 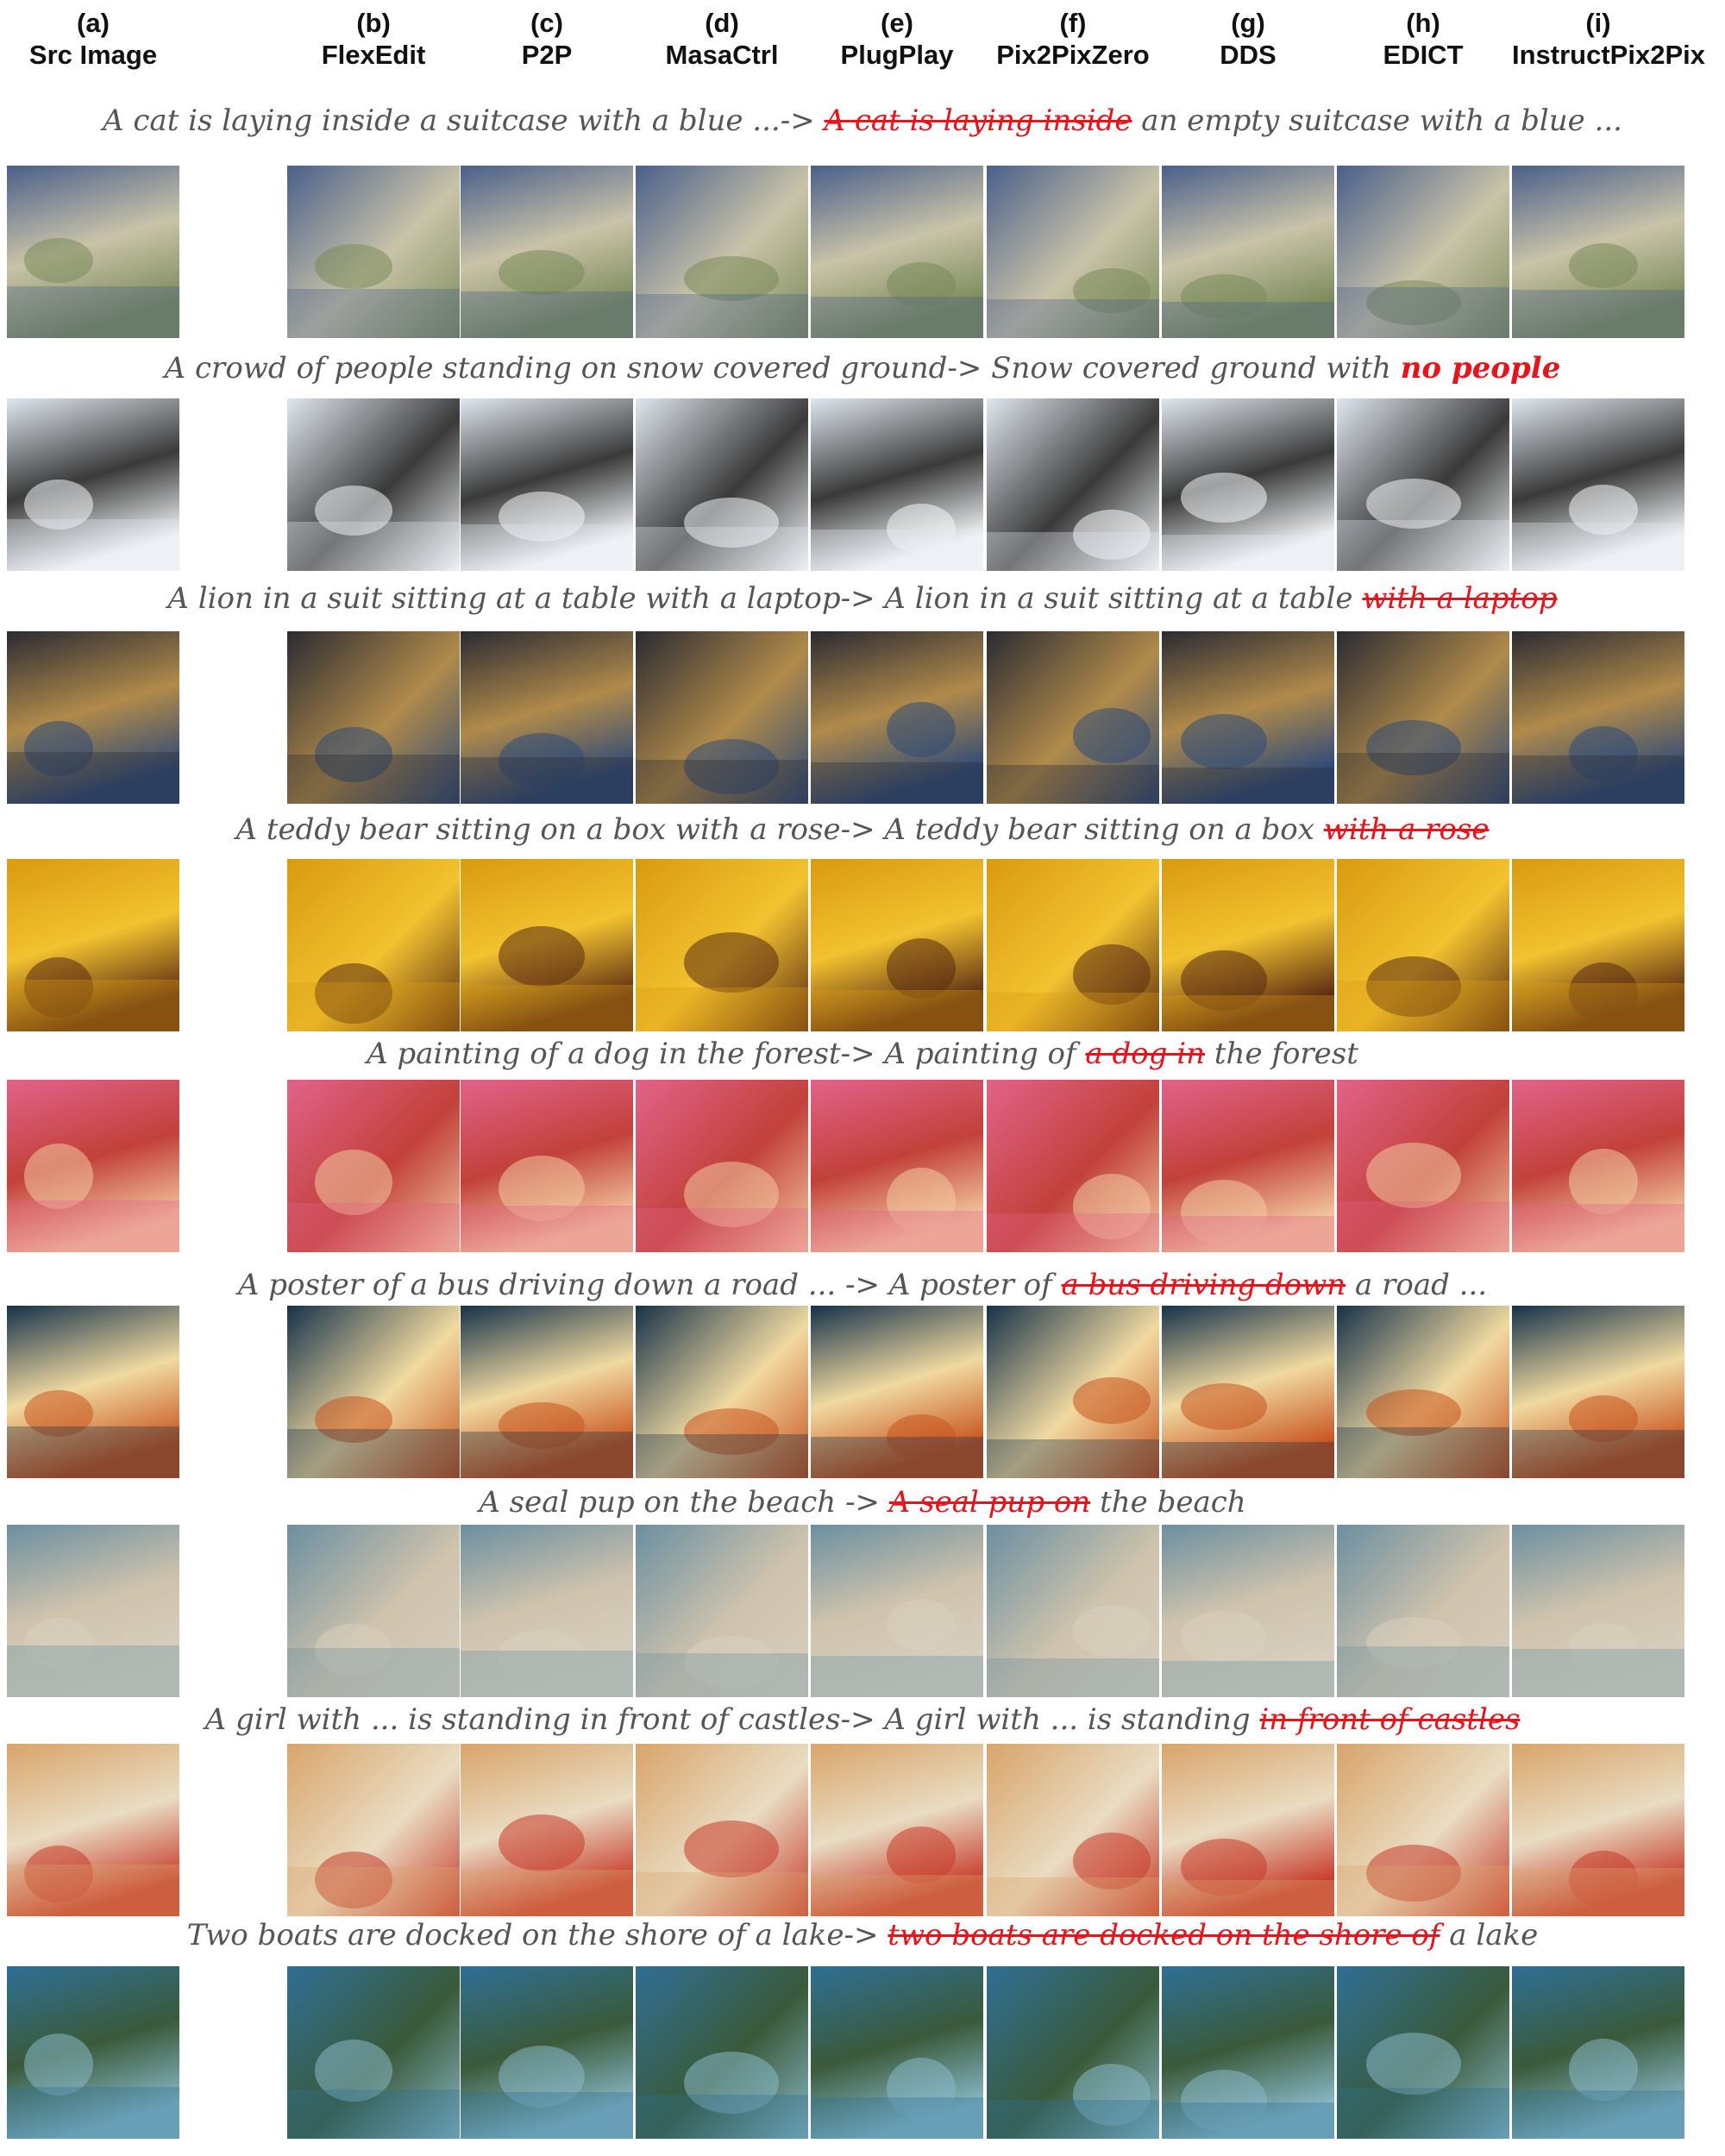 I want to click on column-header: (i) InstructPix2Pix, so click(x=1609, y=39).